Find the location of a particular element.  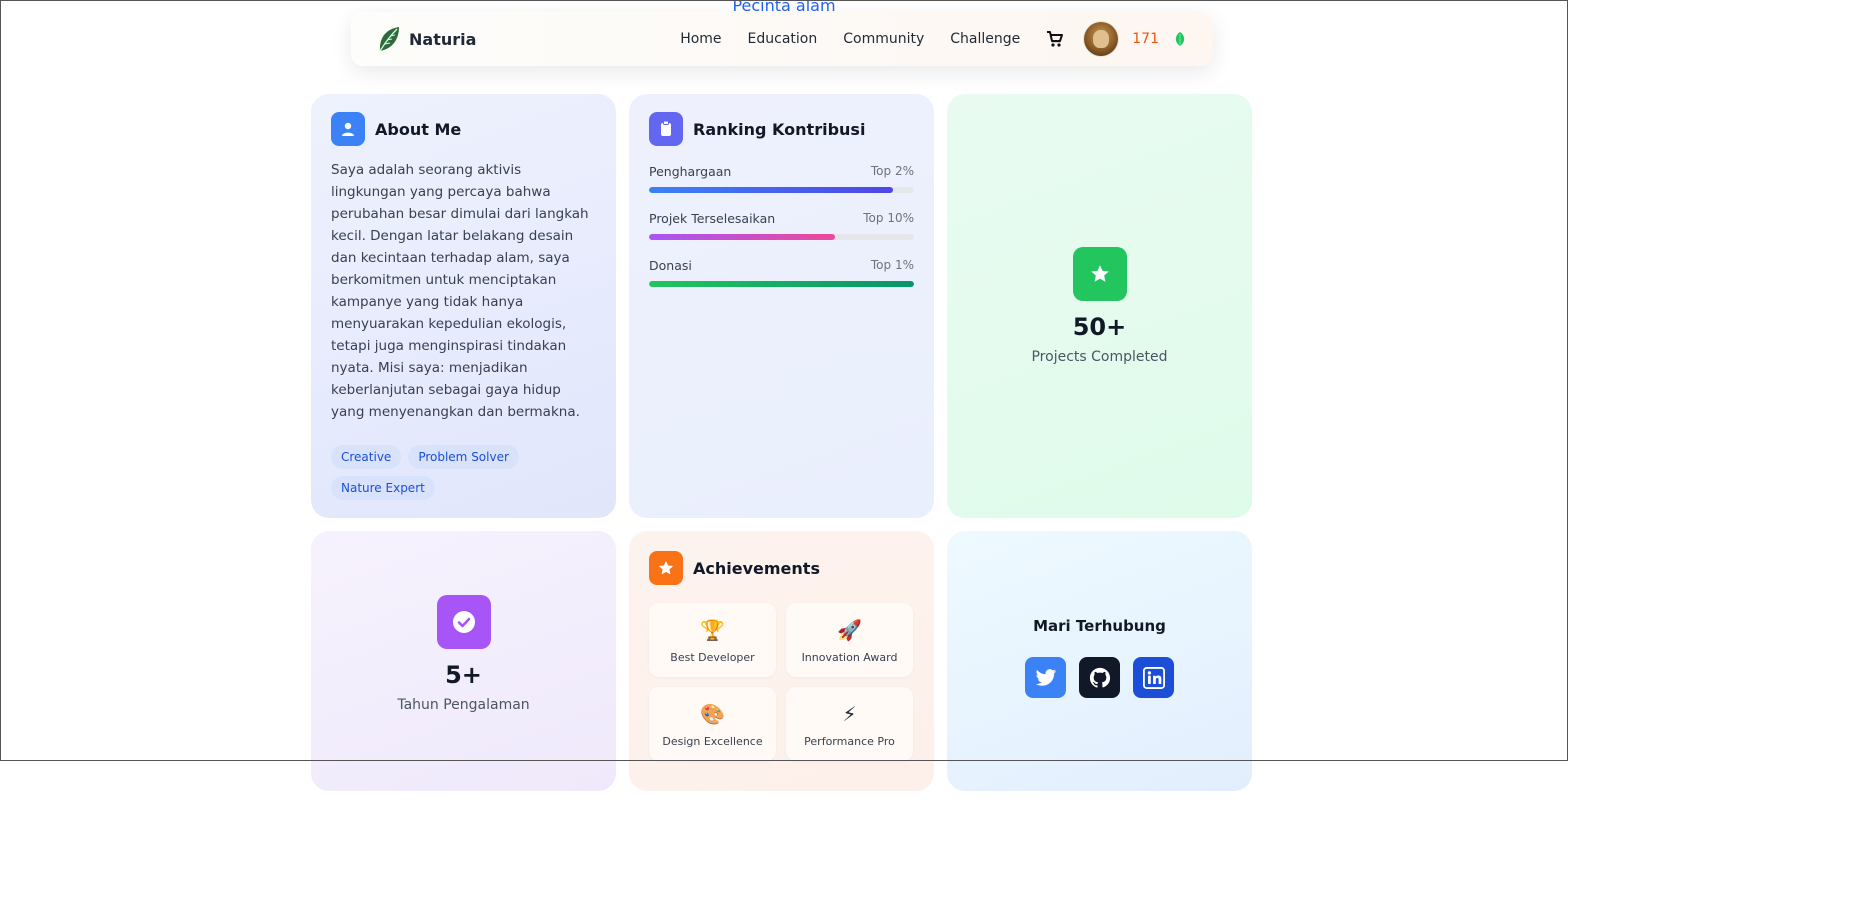

trophy-icon: 🏆 is located at coordinates (712, 629).